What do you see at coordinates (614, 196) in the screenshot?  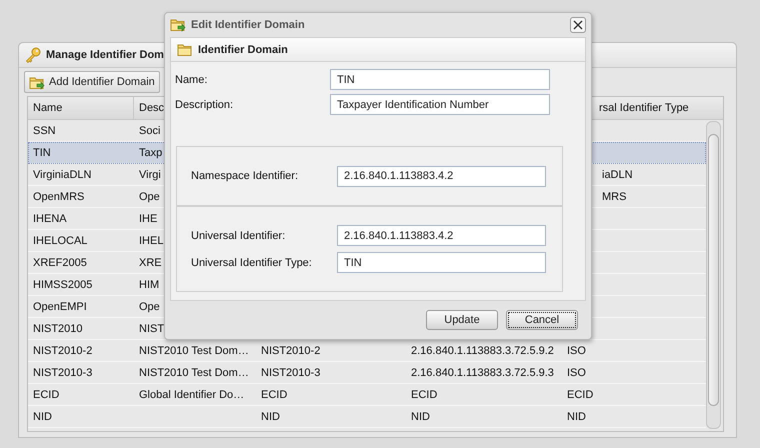 I see `table-cell: MRS` at bounding box center [614, 196].